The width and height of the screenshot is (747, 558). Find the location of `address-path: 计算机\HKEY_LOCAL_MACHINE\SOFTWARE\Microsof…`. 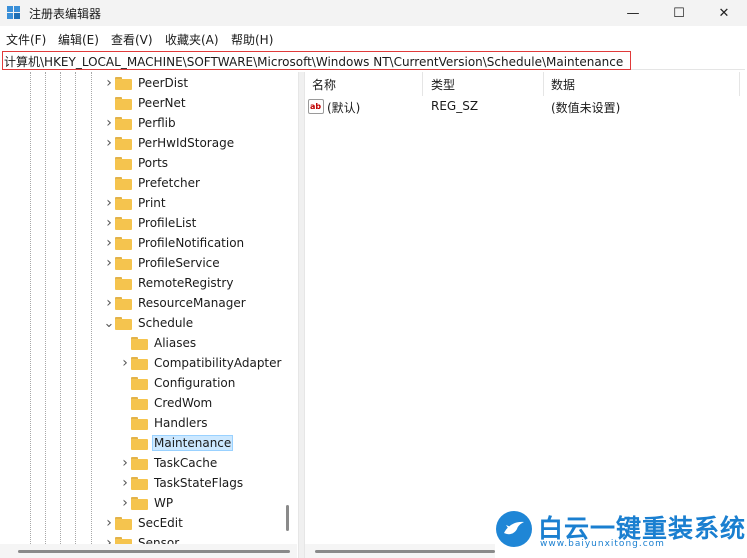

address-path: 计算机\HKEY_LOCAL_MACHINE\SOFTWARE\Microsof… is located at coordinates (313, 61).